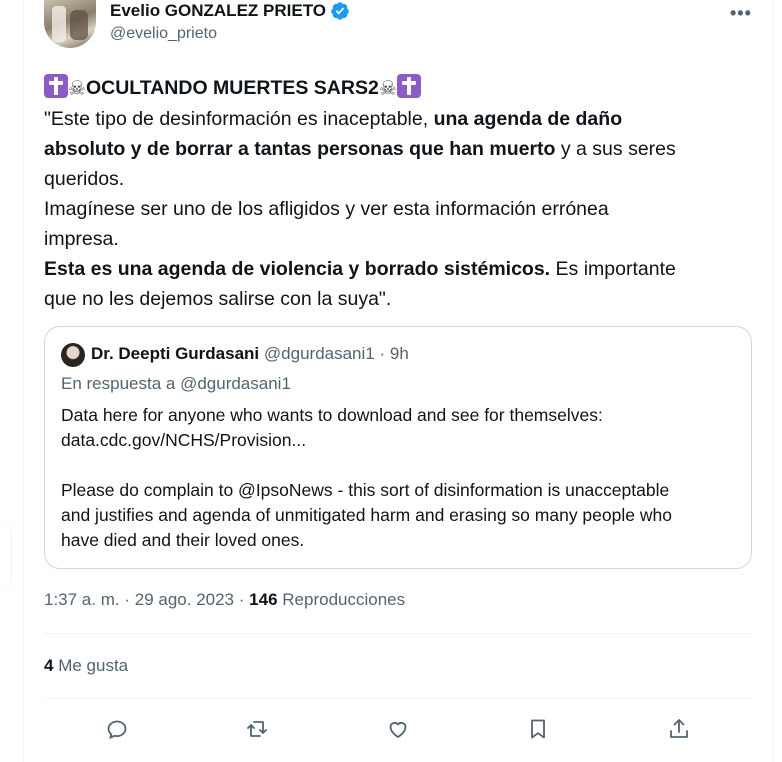  Describe the element at coordinates (344, 599) in the screenshot. I see `view-label: Reproducciones` at that location.